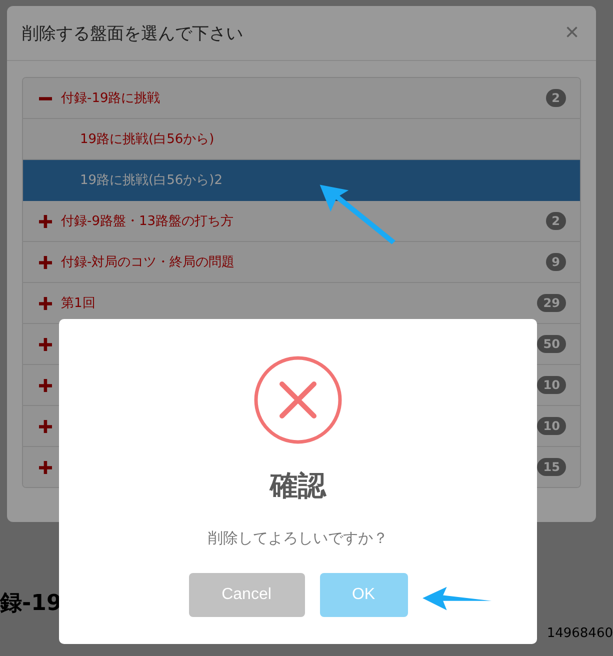  I want to click on tree-item: 19路に挑戦(白56から), so click(301, 139).